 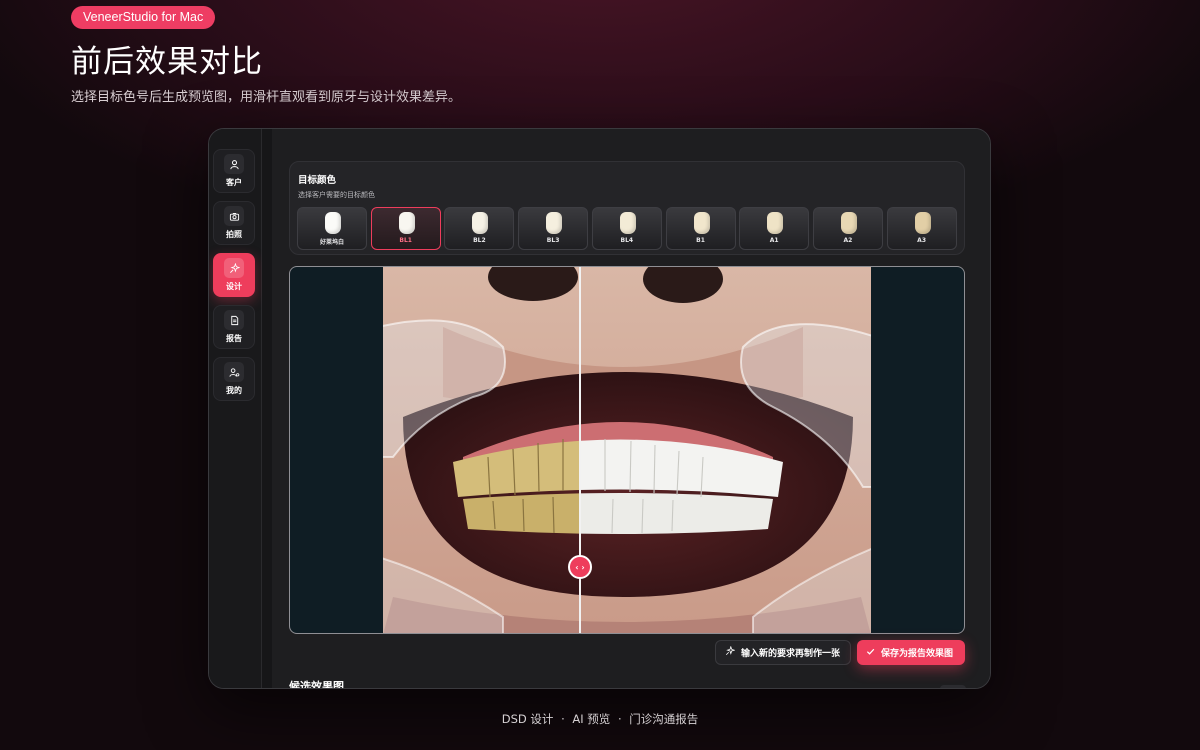 What do you see at coordinates (234, 320) in the screenshot?
I see `document-icon` at bounding box center [234, 320].